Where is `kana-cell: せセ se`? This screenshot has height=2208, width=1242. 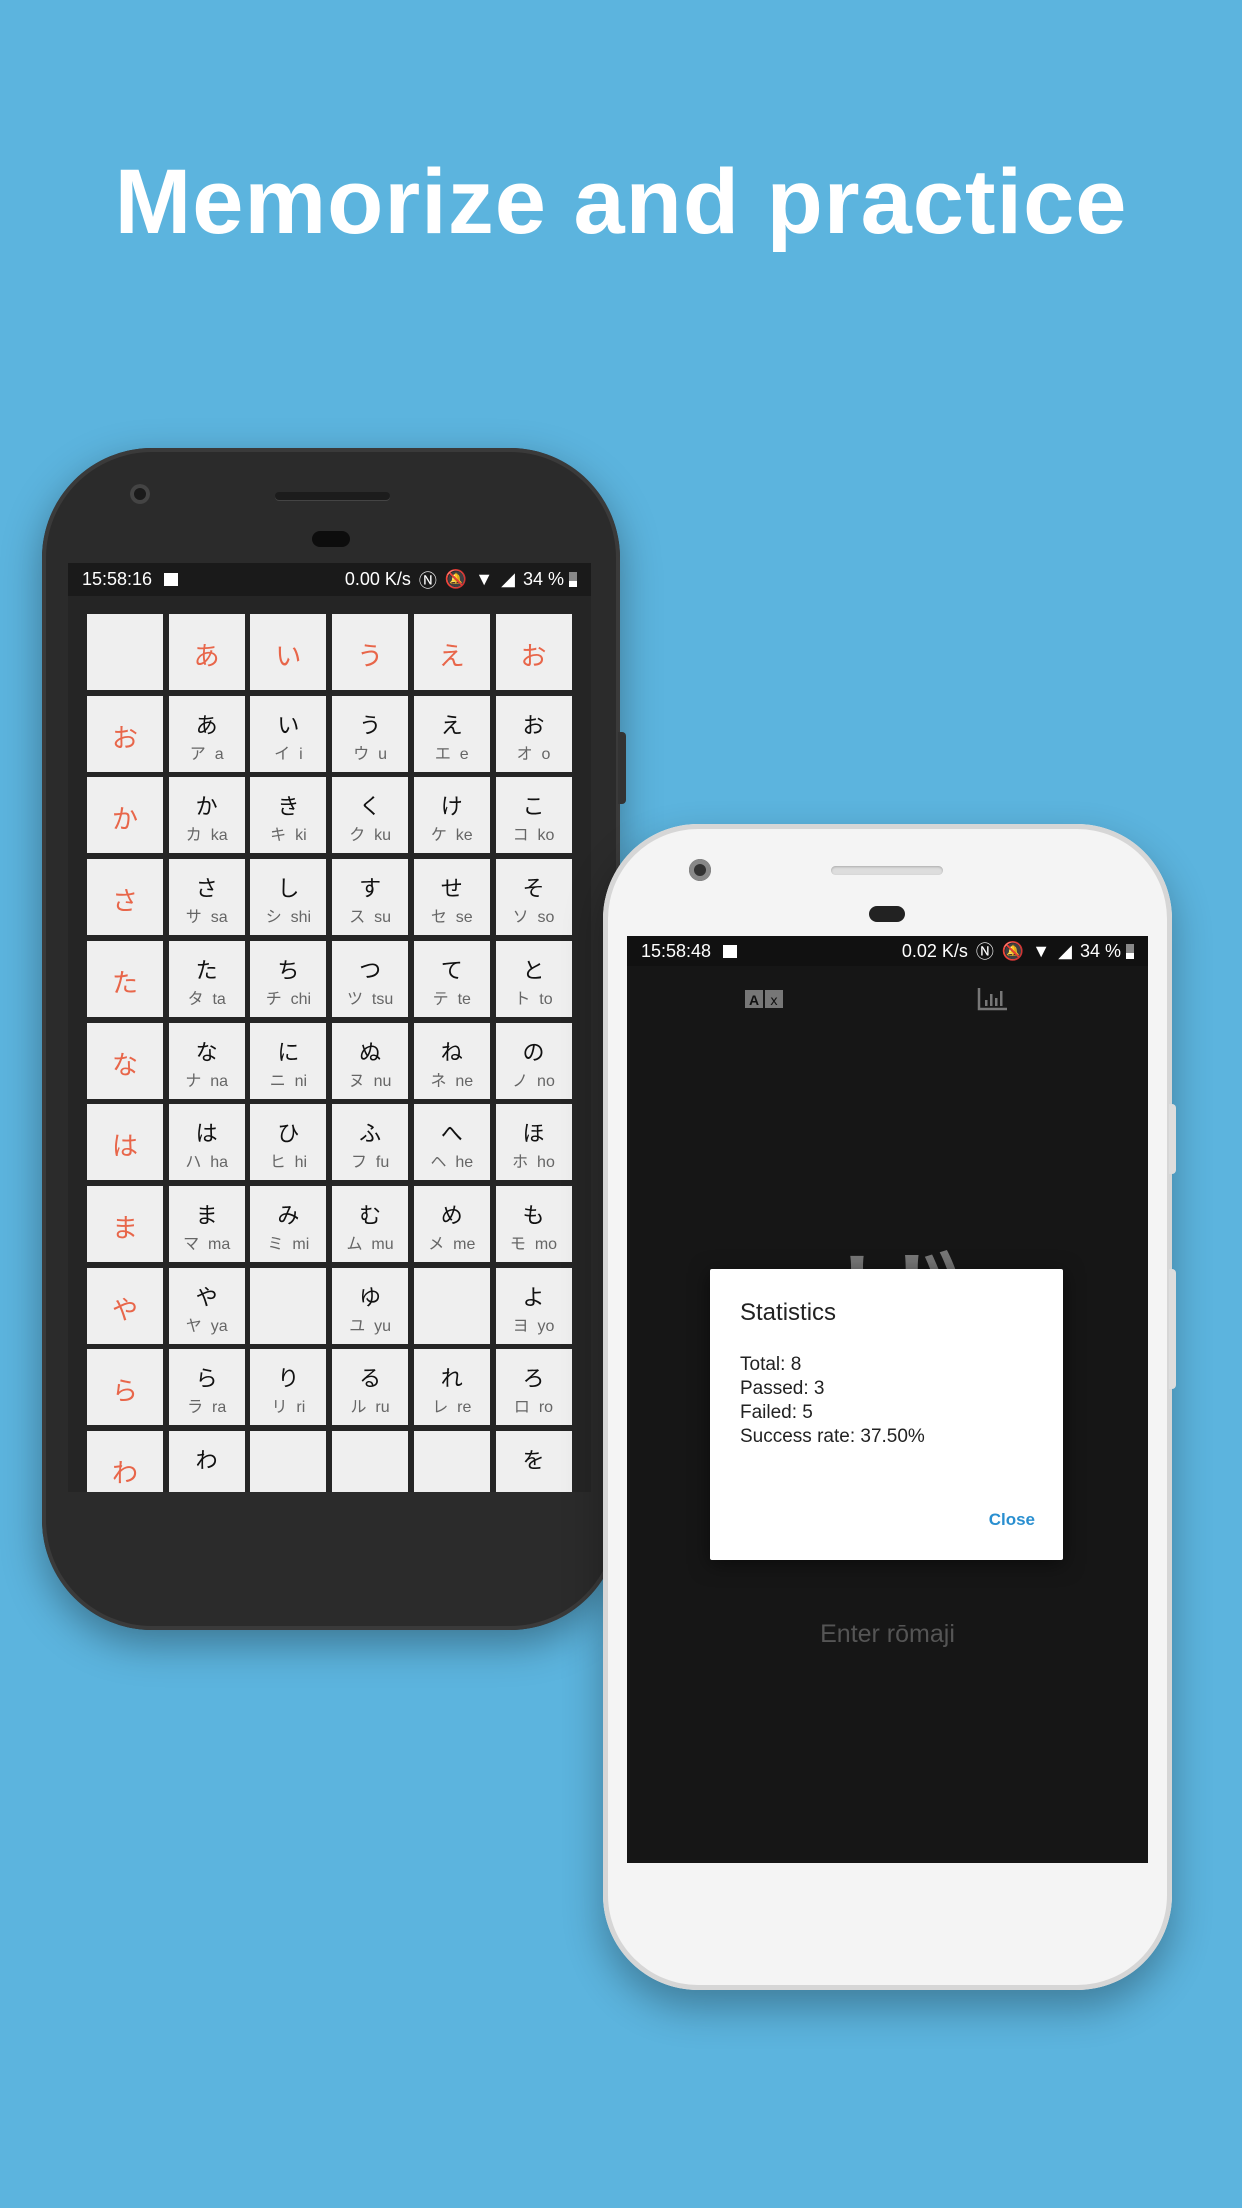 kana-cell: せセ se is located at coordinates (451, 897).